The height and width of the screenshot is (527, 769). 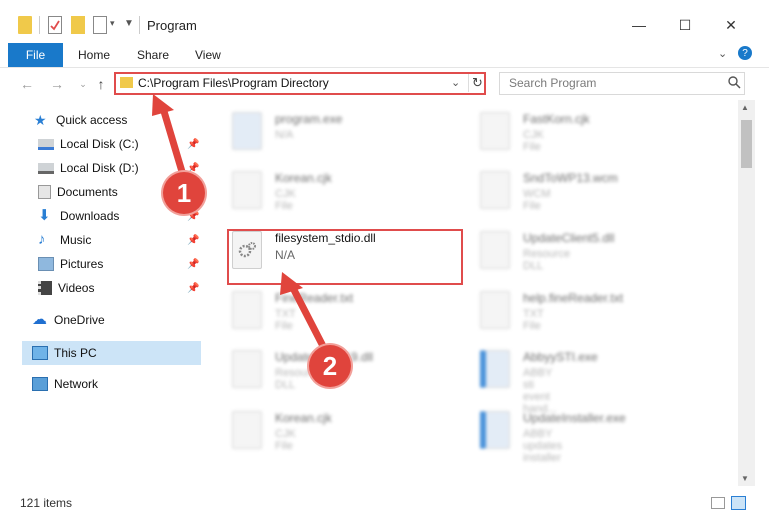 What do you see at coordinates (163, 105) in the screenshot?
I see `arrow-one-head` at bounding box center [163, 105].